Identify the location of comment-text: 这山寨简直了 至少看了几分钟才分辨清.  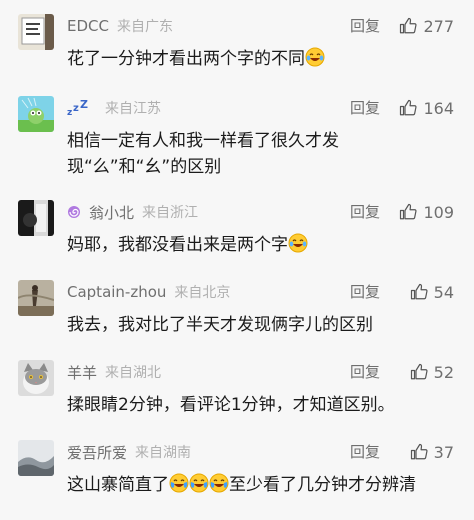
(241, 484).